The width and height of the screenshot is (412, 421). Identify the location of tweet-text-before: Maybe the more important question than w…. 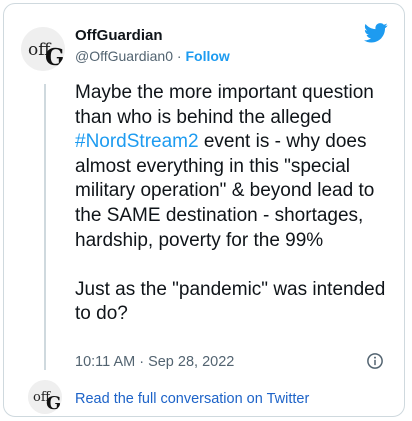
(227, 105).